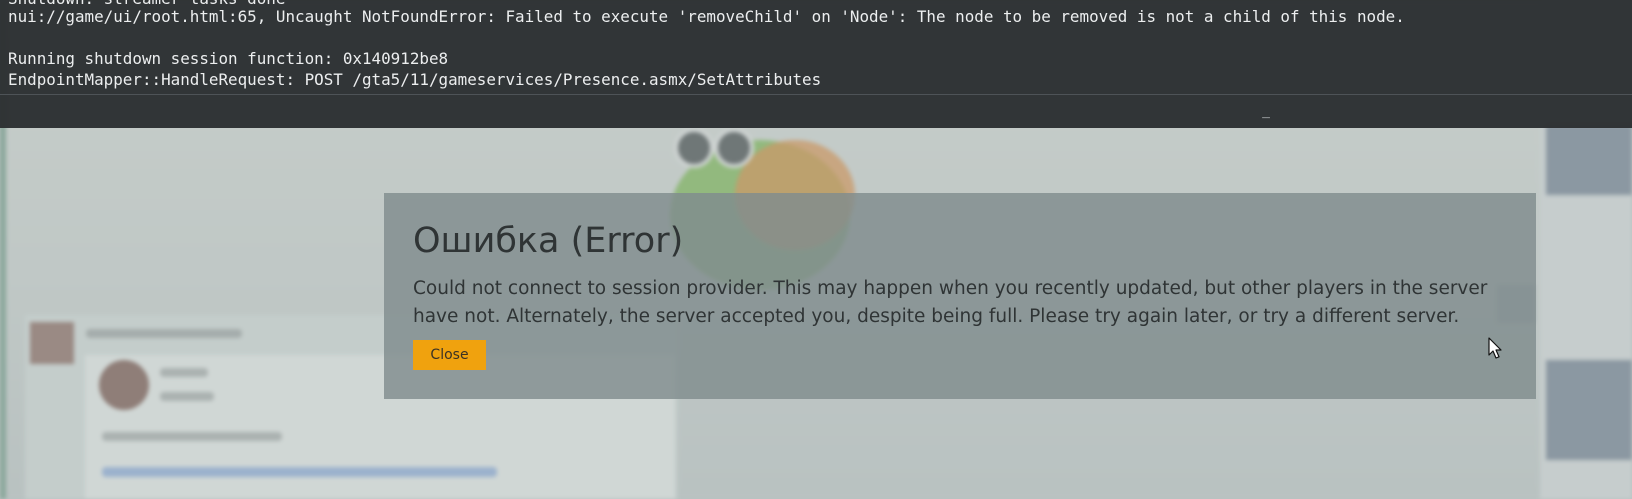 Image resolution: width=1632 pixels, height=499 pixels. What do you see at coordinates (449, 355) in the screenshot?
I see `close-button: Close` at bounding box center [449, 355].